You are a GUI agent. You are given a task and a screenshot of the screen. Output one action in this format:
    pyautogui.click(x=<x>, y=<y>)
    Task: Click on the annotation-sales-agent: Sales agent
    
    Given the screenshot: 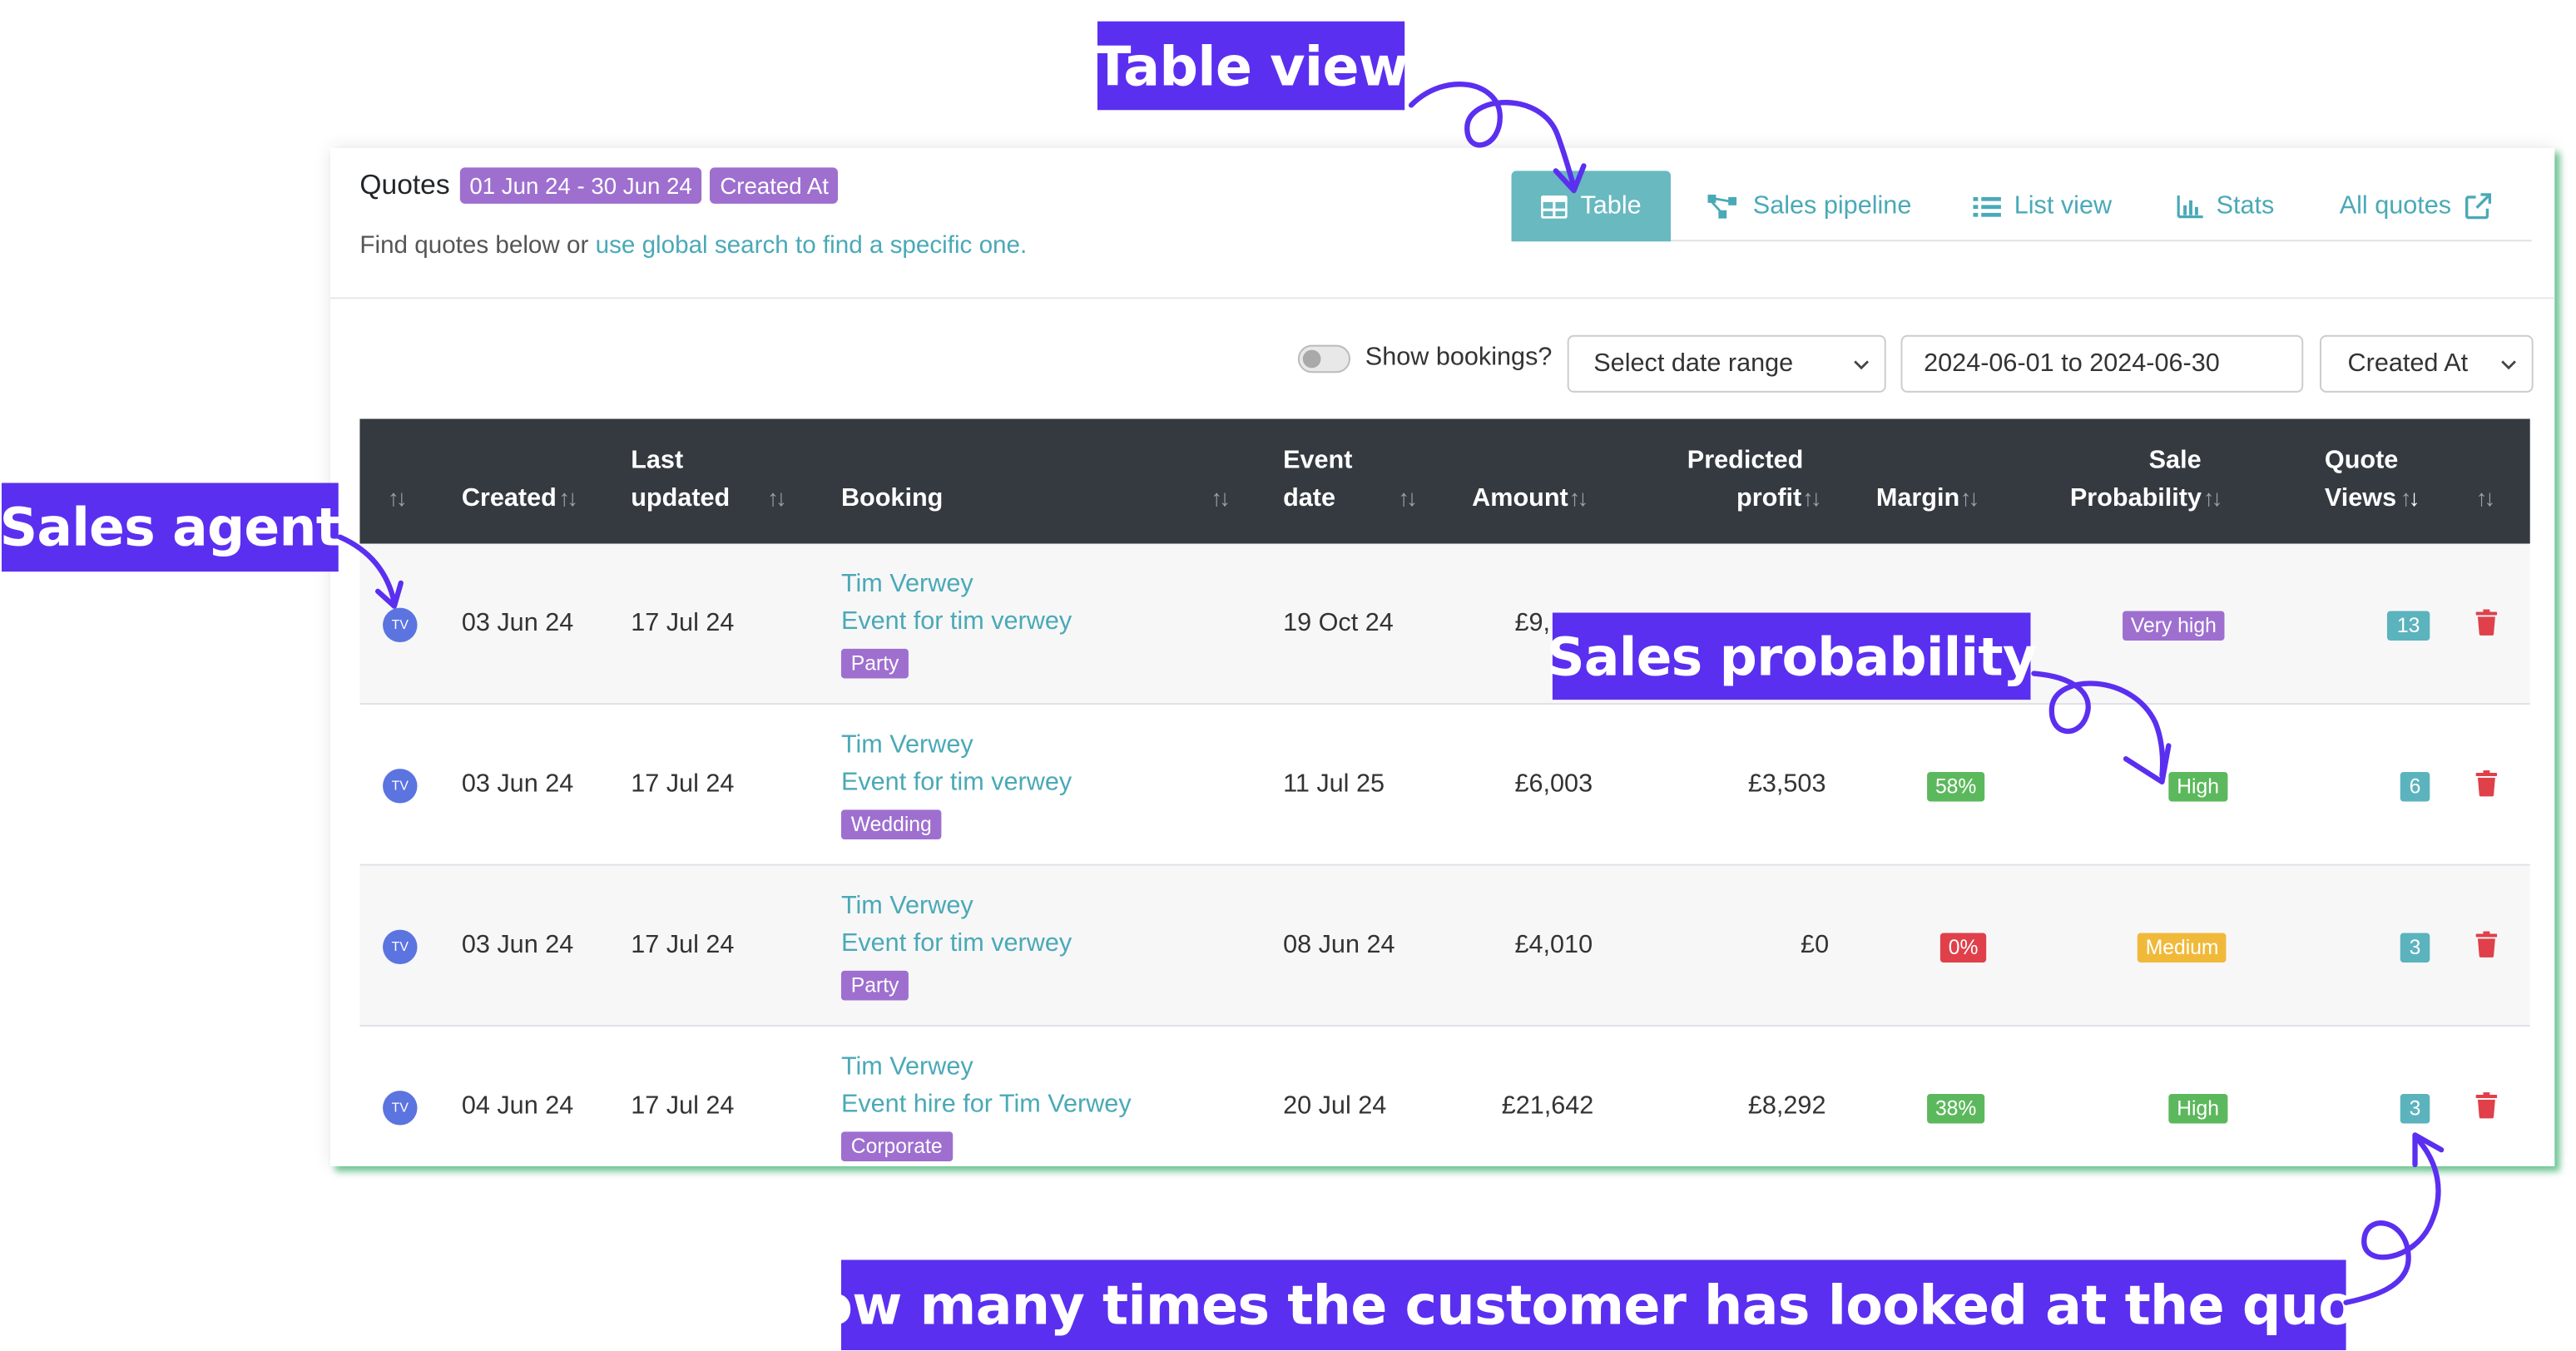 What is the action you would take?
    pyautogui.click(x=171, y=527)
    